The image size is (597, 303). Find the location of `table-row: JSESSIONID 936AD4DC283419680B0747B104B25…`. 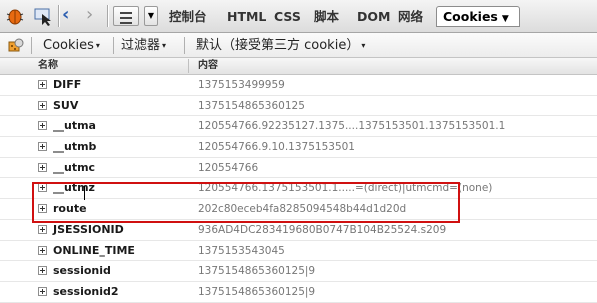

table-row: JSESSIONID 936AD4DC283419680B0747B104B25… is located at coordinates (298, 230).